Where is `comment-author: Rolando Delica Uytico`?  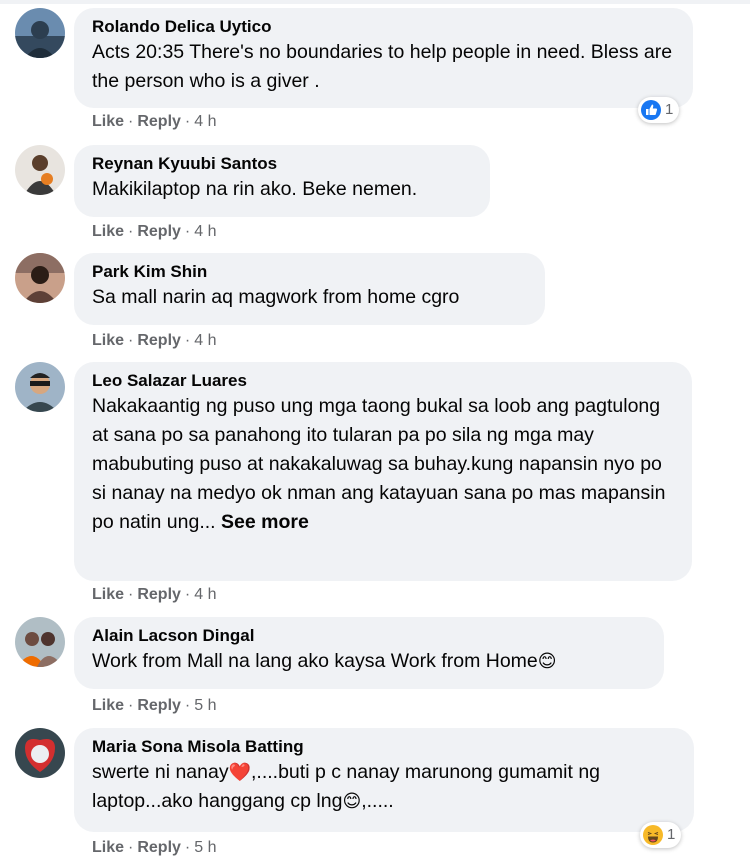
comment-author: Rolando Delica Uytico is located at coordinates (383, 27).